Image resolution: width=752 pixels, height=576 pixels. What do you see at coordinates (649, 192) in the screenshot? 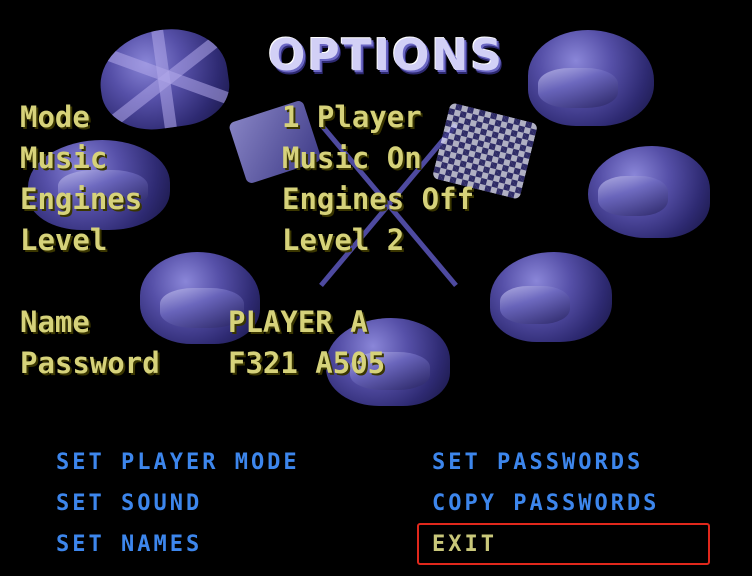
I see `helmet-right-icon` at bounding box center [649, 192].